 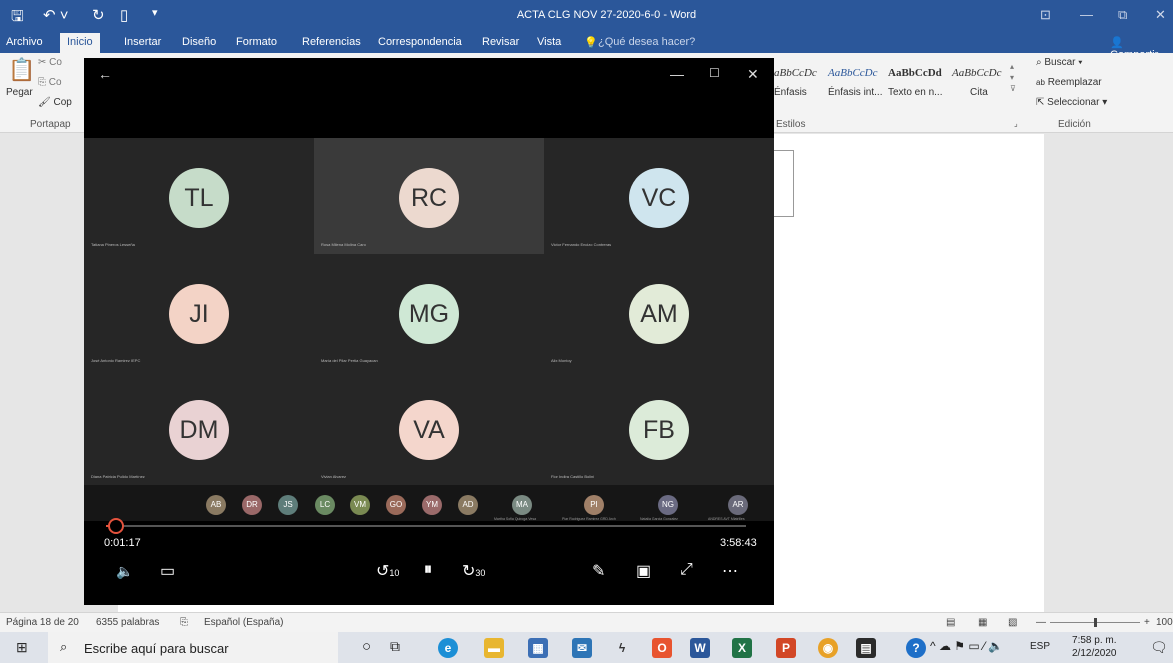 I want to click on cut-button: ✂ Co, so click(x=50, y=62).